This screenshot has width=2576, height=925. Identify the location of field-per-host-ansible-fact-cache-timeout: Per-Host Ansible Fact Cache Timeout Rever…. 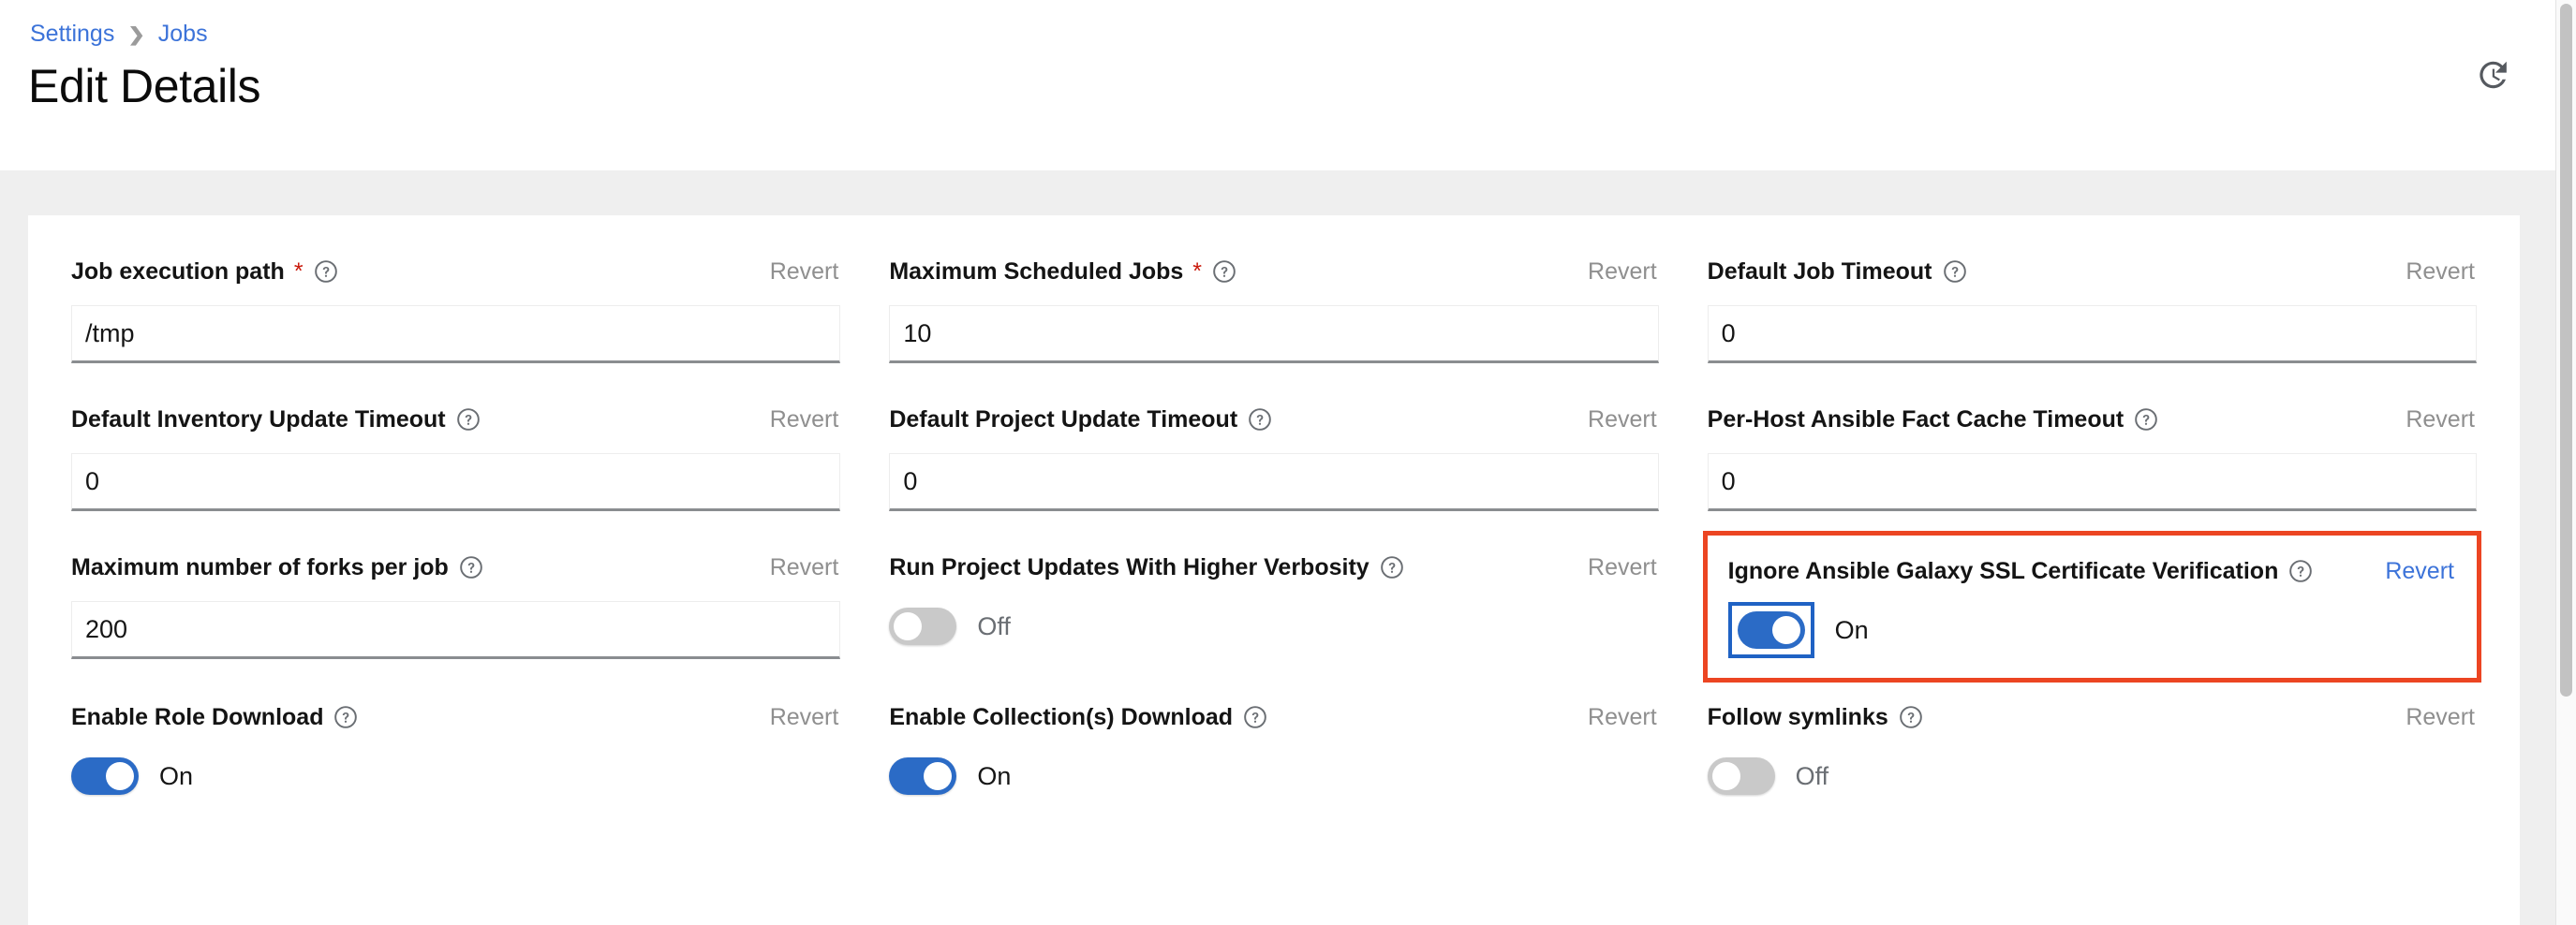
(2092, 458).